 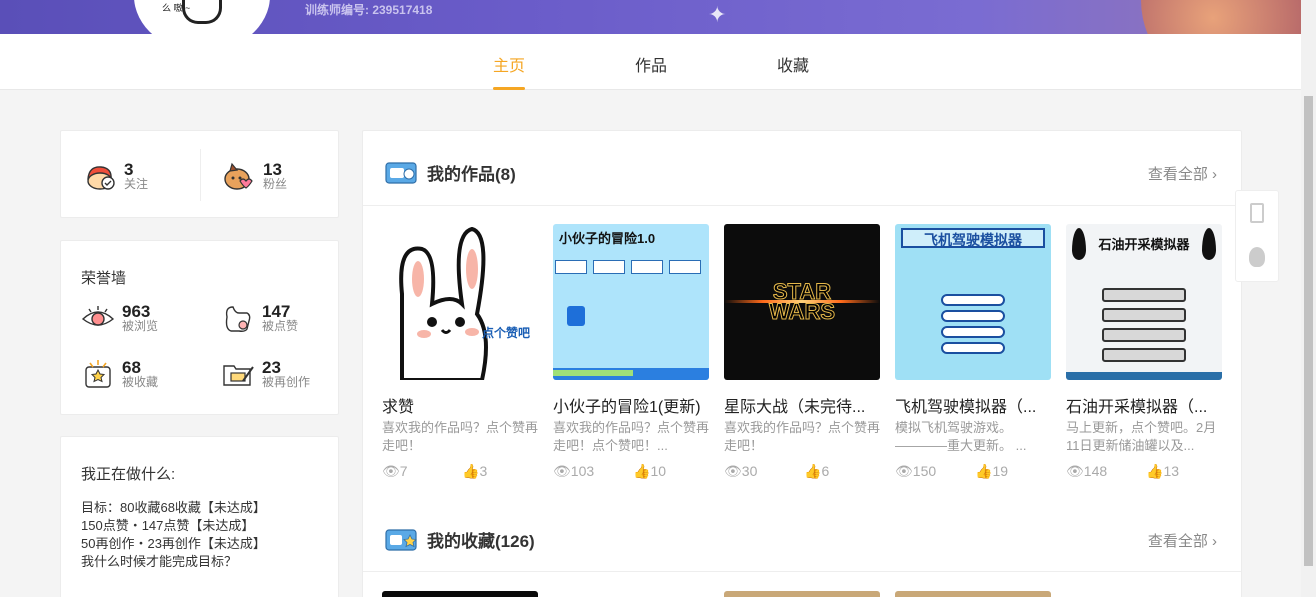 I want to click on work-meta: 👁30 👍6, so click(x=802, y=472).